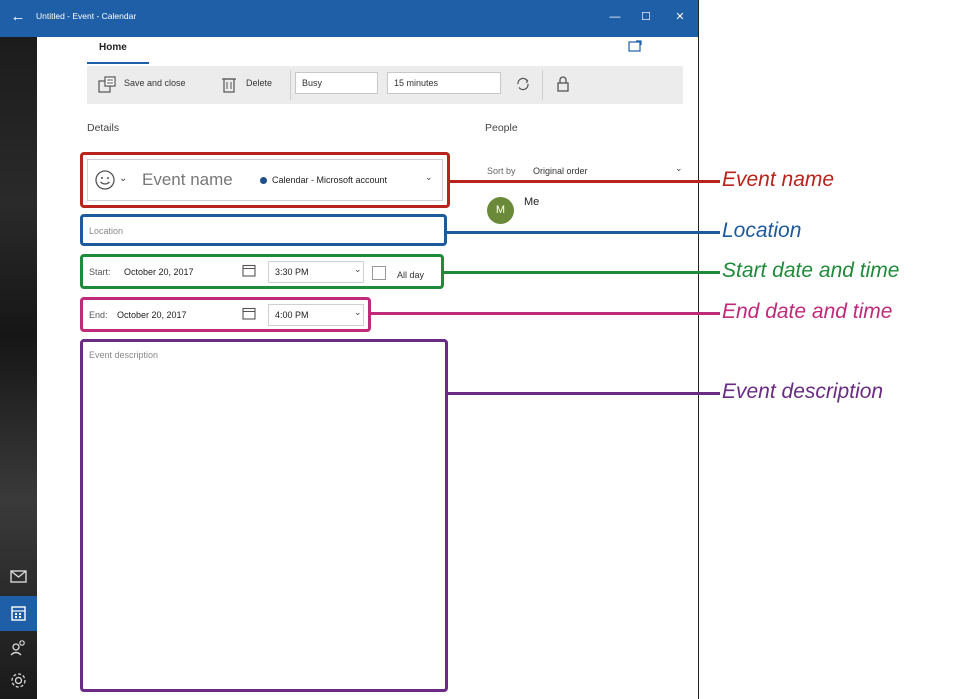 The image size is (958, 699). I want to click on start-date-input: October 20, 2017, so click(159, 272).